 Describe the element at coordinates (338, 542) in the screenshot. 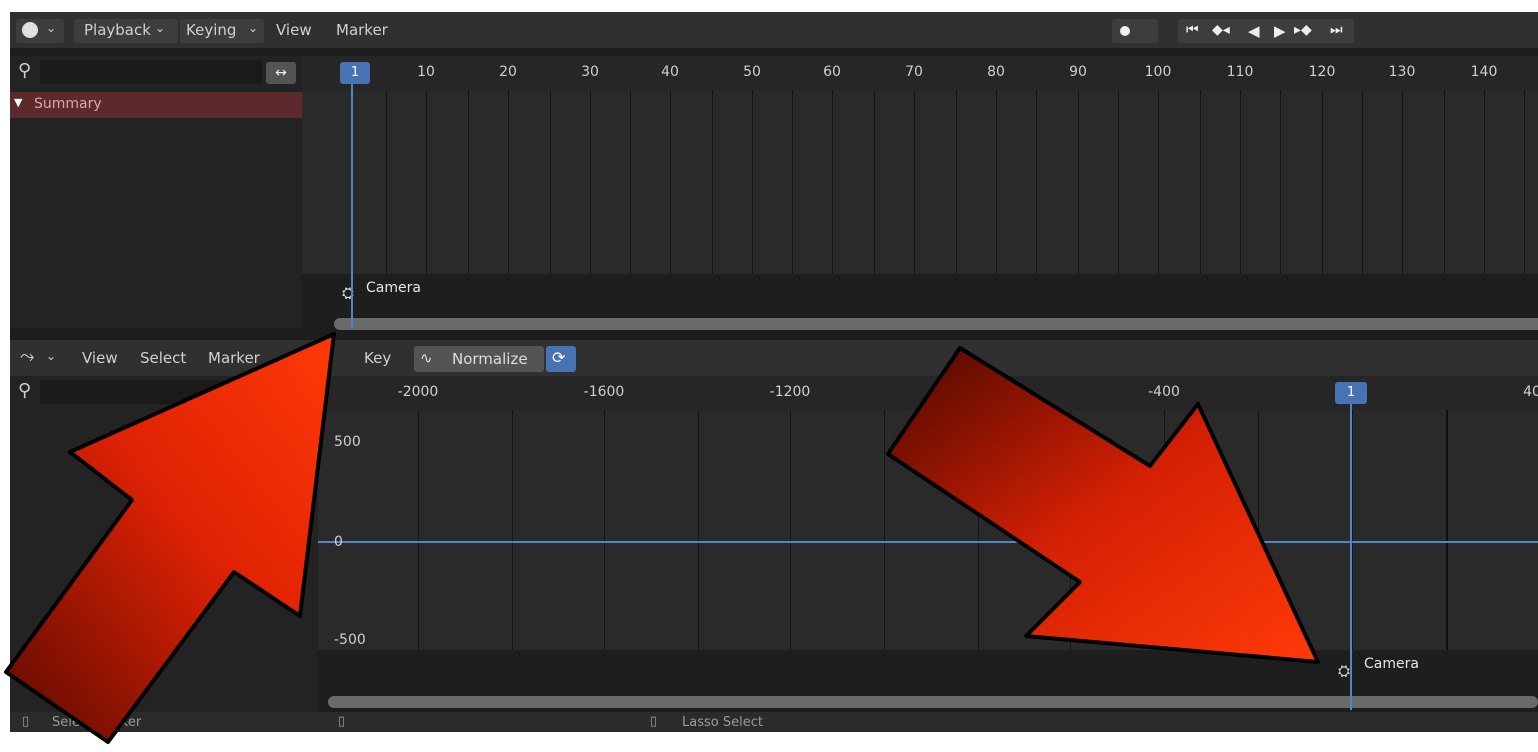

I see `y-tick: 0` at that location.